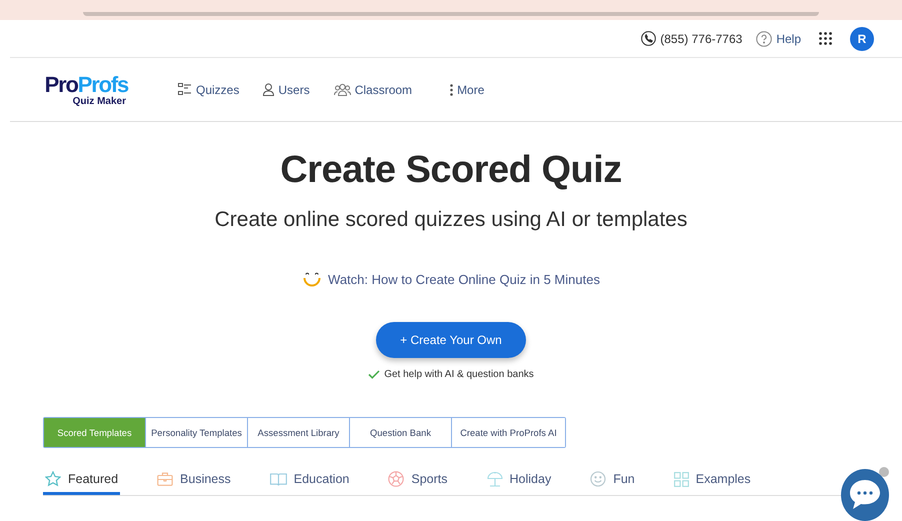  I want to click on category-tab: Sports, so click(418, 480).